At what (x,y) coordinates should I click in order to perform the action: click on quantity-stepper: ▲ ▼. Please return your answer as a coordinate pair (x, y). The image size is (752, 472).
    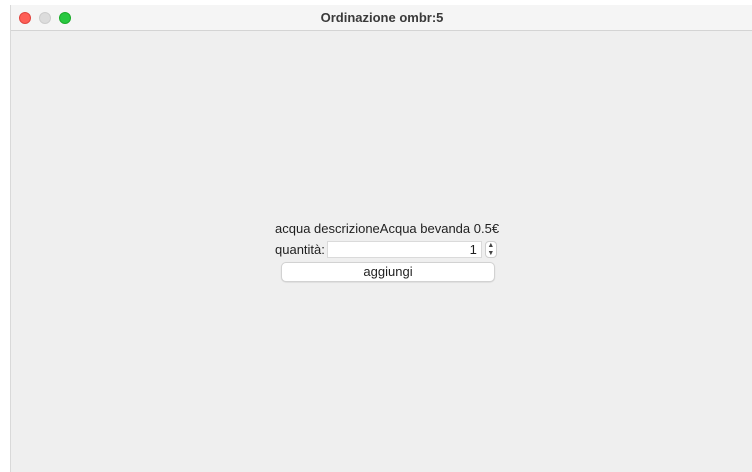
    Looking at the image, I should click on (490, 249).